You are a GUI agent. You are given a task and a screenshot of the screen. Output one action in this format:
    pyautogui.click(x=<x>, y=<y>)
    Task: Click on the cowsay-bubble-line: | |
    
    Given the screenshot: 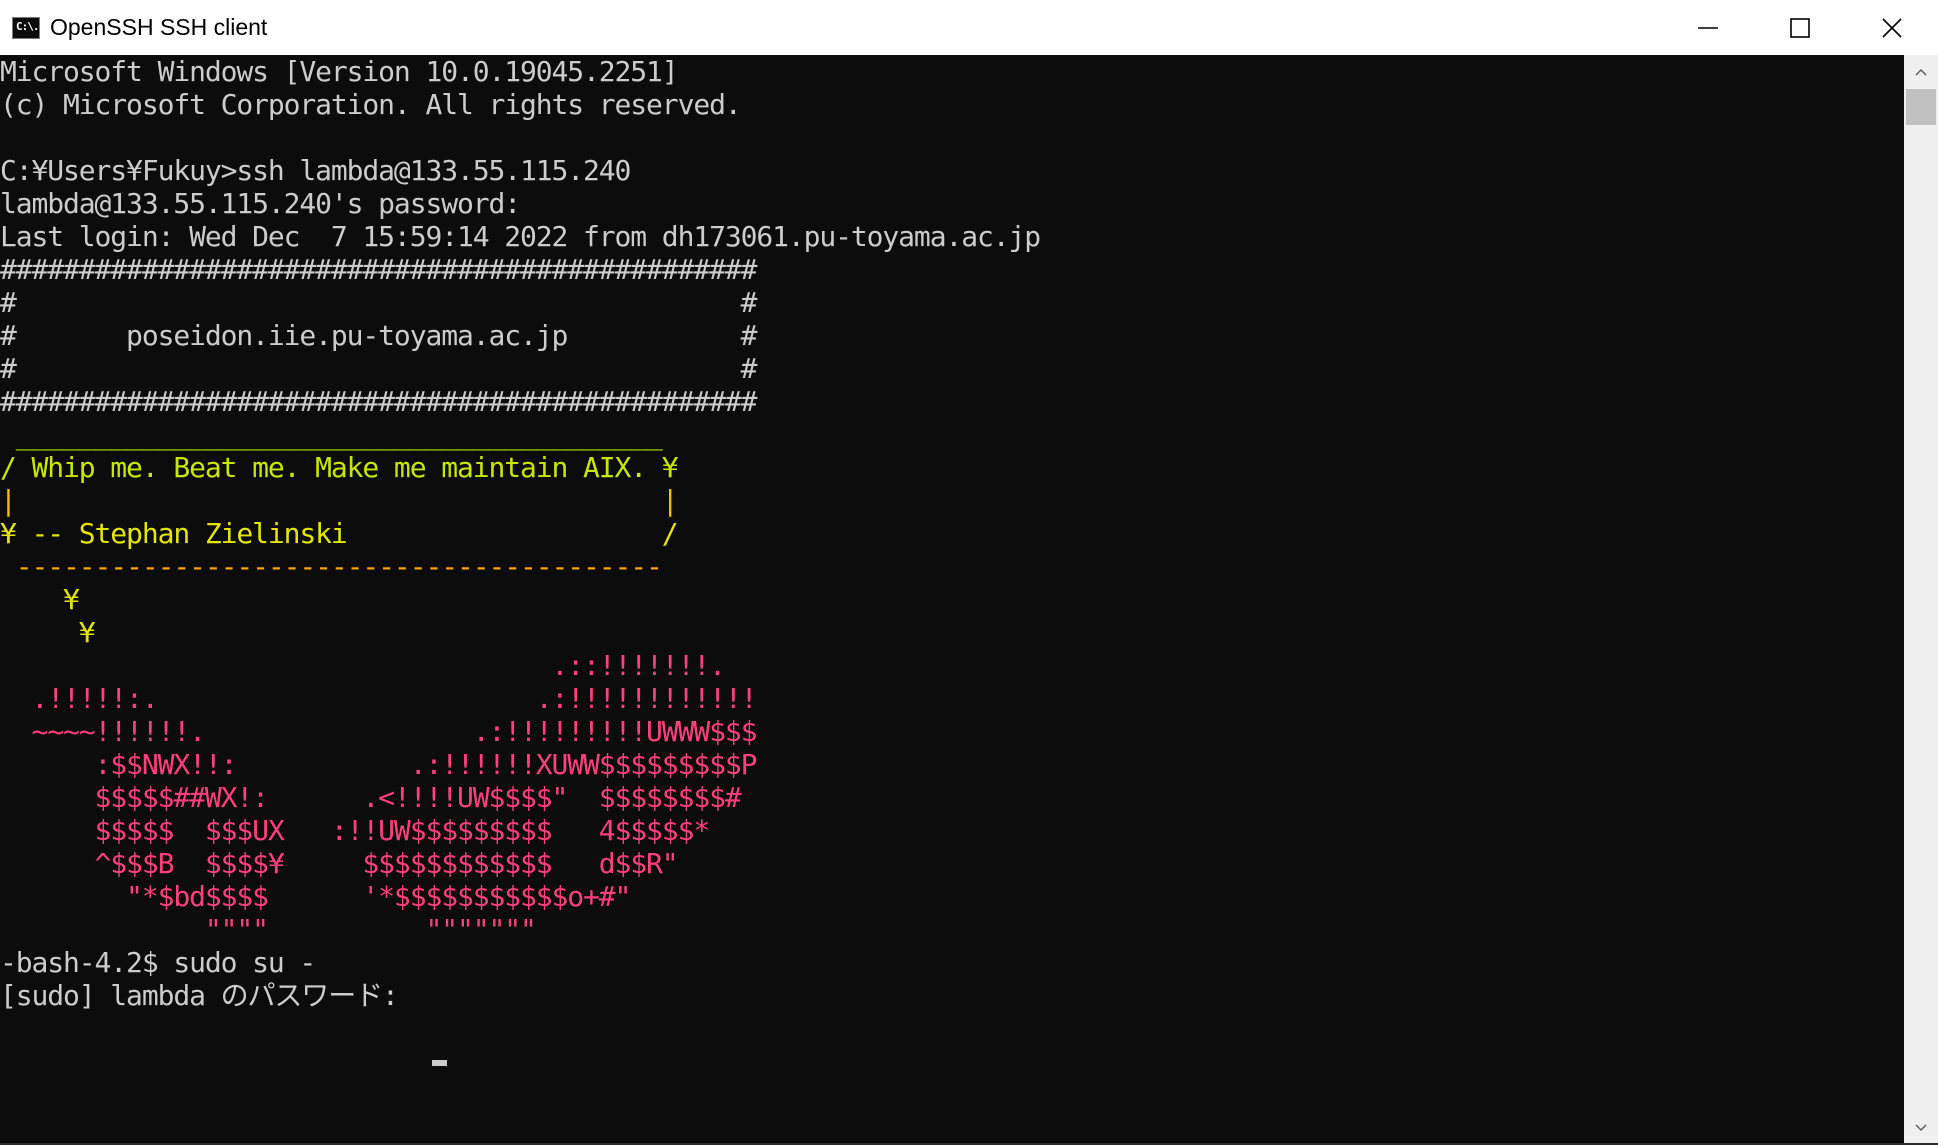 What is the action you would take?
    pyautogui.click(x=339, y=500)
    